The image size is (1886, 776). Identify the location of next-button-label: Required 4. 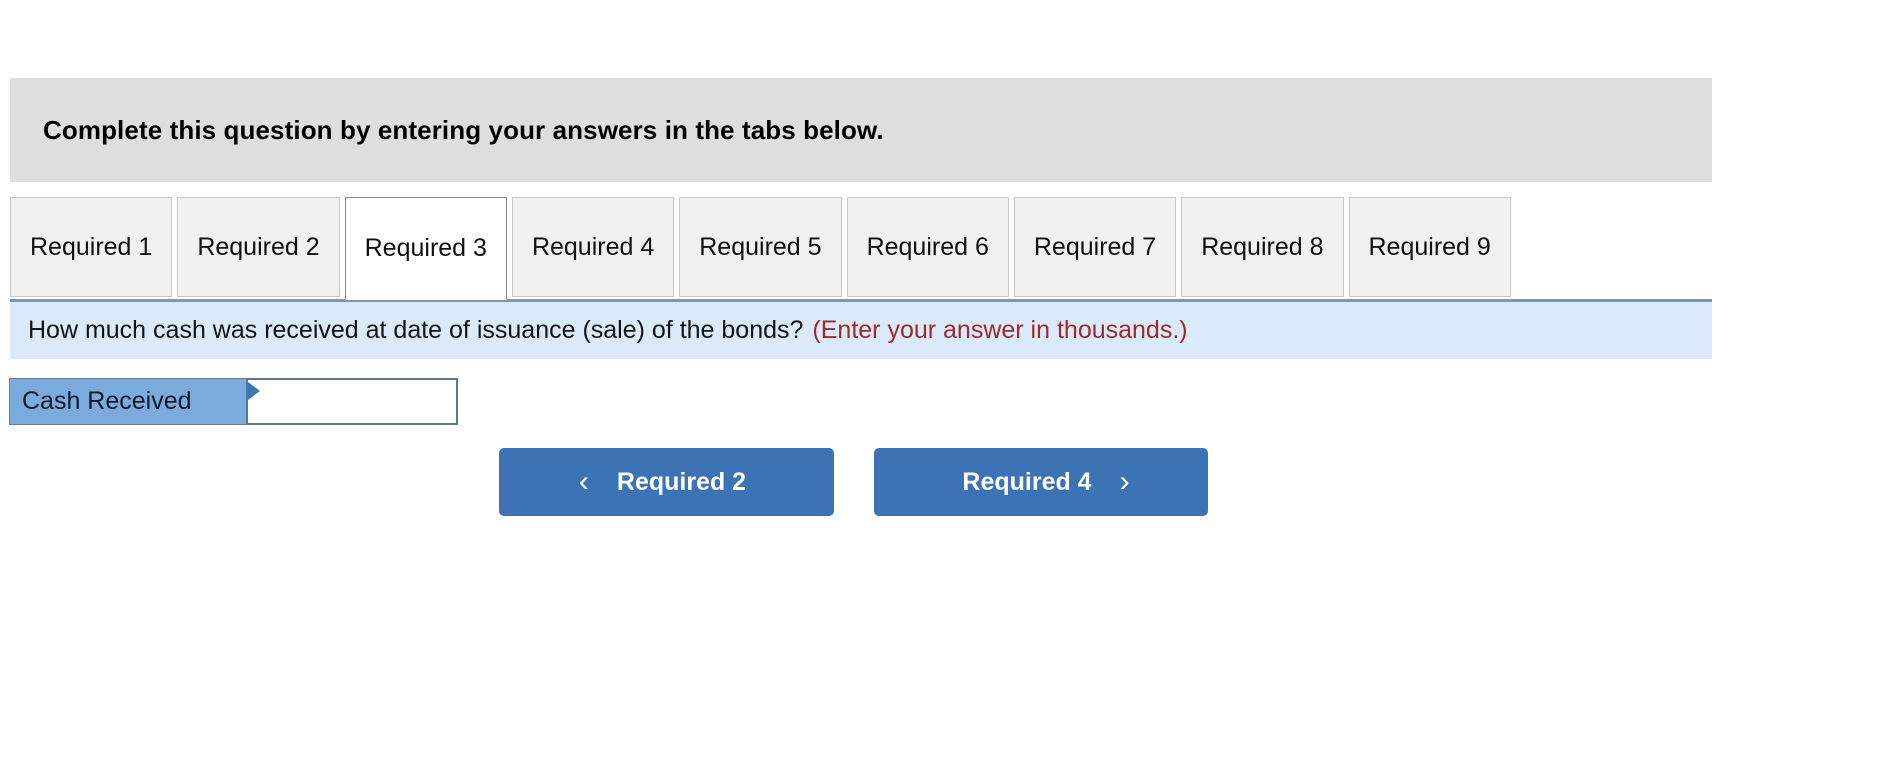
(1027, 481).